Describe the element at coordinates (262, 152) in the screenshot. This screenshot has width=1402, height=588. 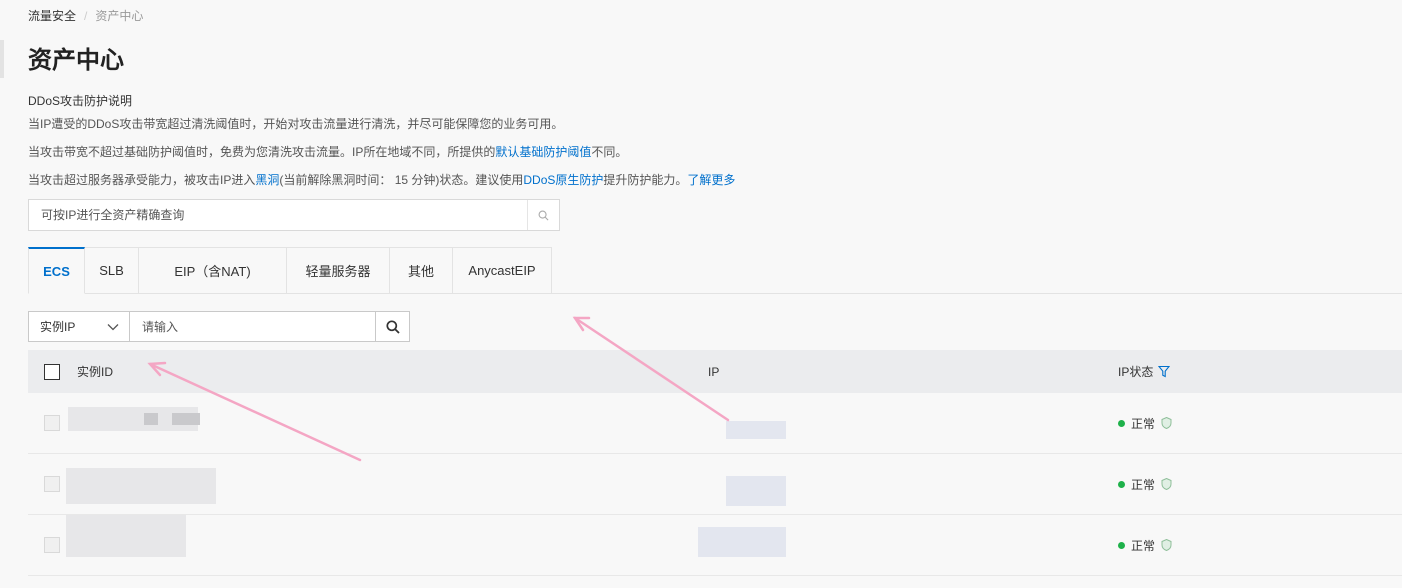
I see `line2-prefix: 当攻击带宽不超过基础防护阈值时，免费为您清洗攻击流量。IP所在地域不同，所提供的` at that location.